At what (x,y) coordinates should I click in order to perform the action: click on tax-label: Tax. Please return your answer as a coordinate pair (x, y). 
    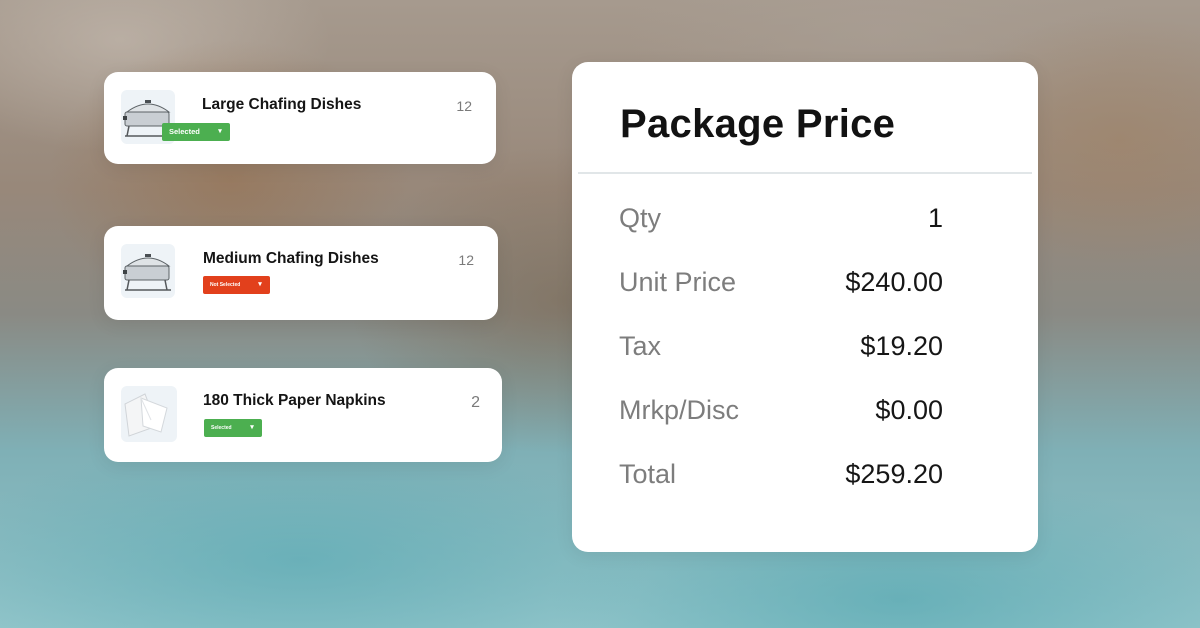
    Looking at the image, I should click on (640, 346).